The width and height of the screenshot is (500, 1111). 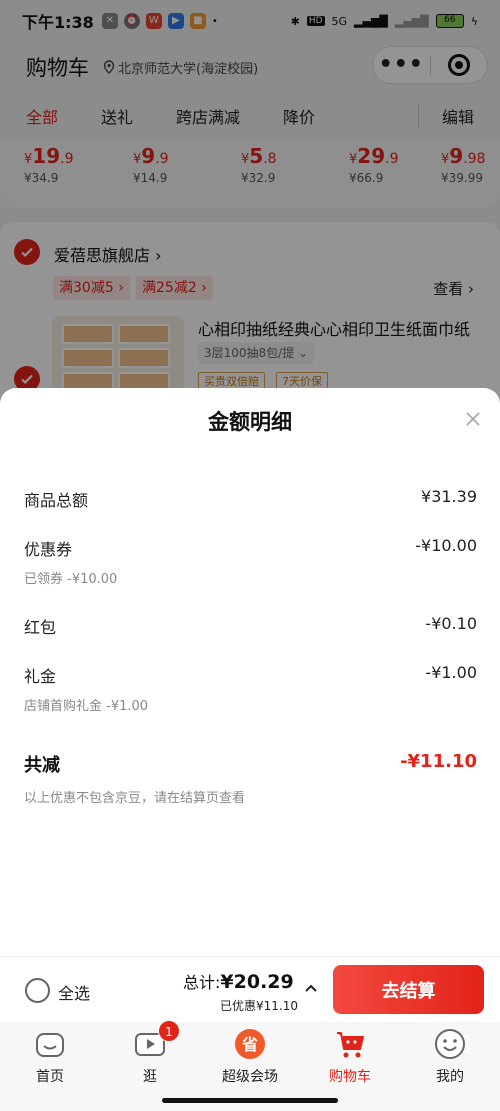 What do you see at coordinates (40, 627) in the screenshot?
I see `row-label: 红包` at bounding box center [40, 627].